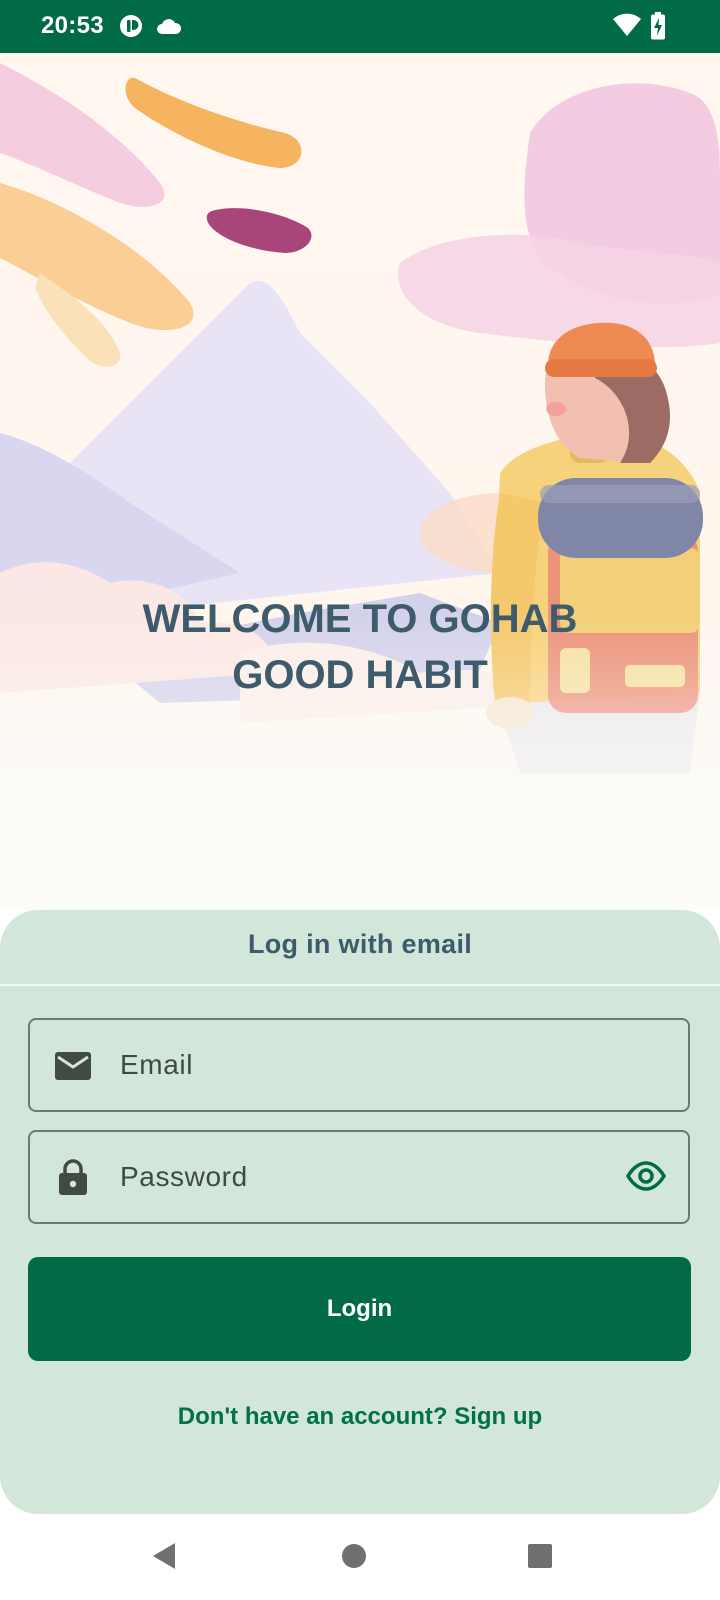 The width and height of the screenshot is (720, 1600). I want to click on divider, so click(360, 985).